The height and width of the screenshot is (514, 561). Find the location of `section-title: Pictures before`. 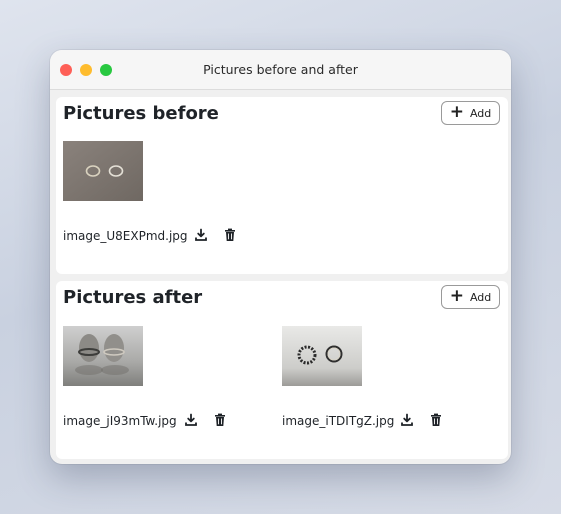

section-title: Pictures before is located at coordinates (141, 113).